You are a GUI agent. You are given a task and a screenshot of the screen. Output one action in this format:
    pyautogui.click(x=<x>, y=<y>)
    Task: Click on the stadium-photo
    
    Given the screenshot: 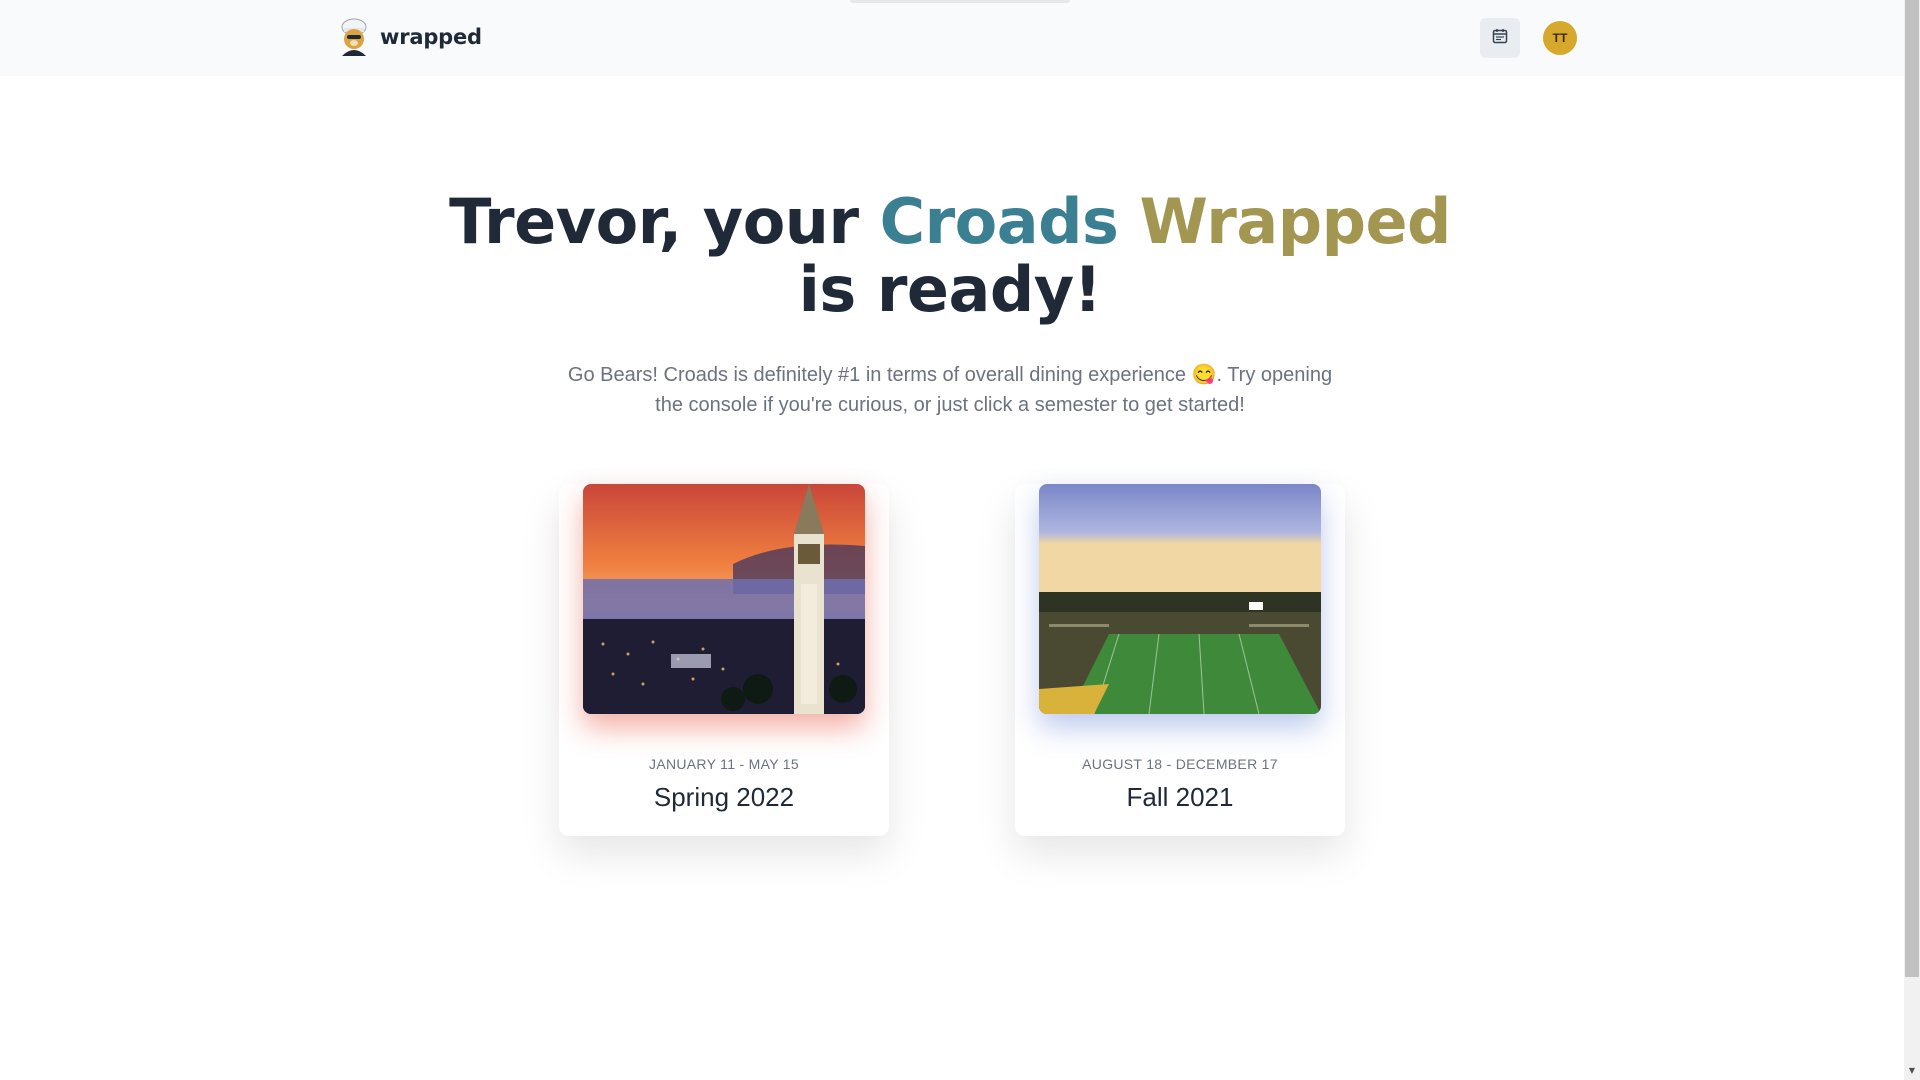 What is the action you would take?
    pyautogui.click(x=1180, y=599)
    